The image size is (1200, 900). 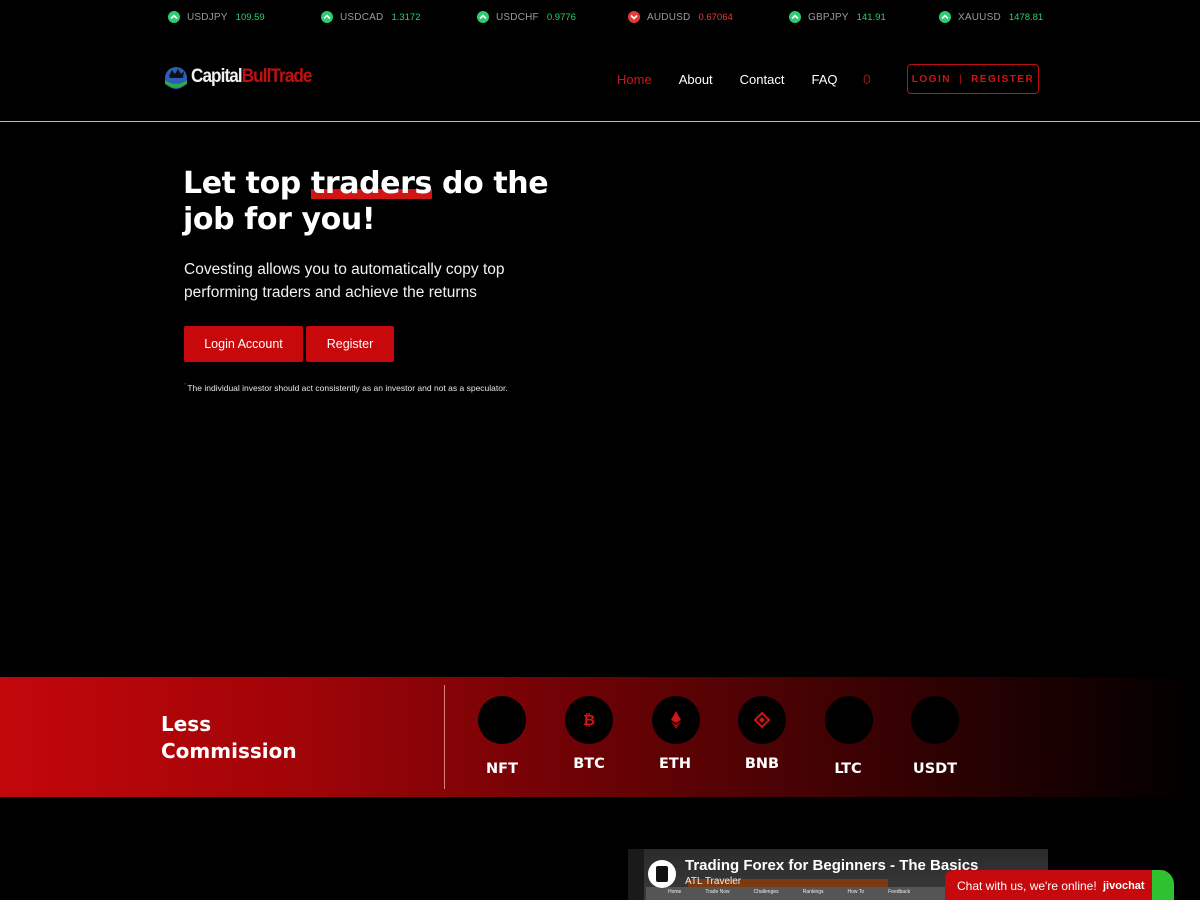 I want to click on cart-count: 0, so click(x=867, y=79).